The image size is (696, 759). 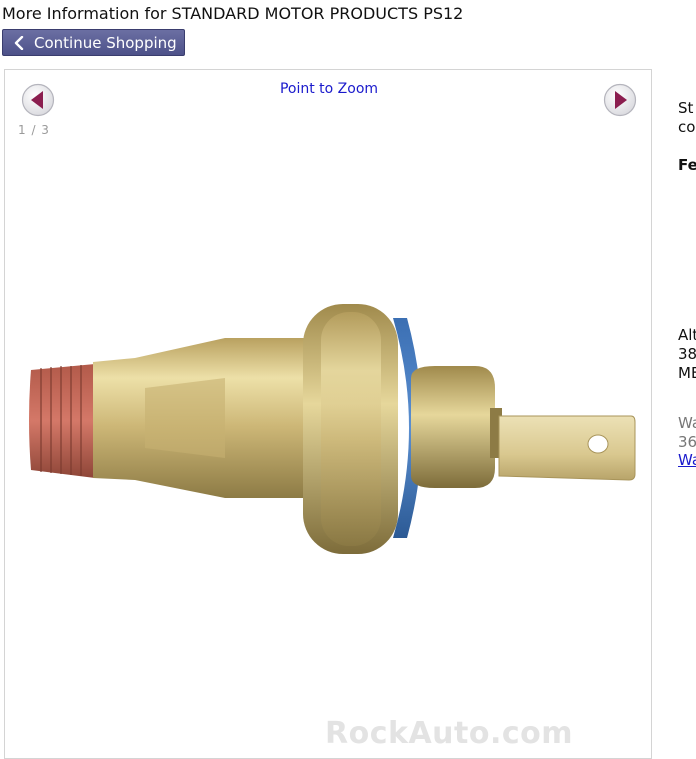 I want to click on features-heading: Fe, so click(x=687, y=165).